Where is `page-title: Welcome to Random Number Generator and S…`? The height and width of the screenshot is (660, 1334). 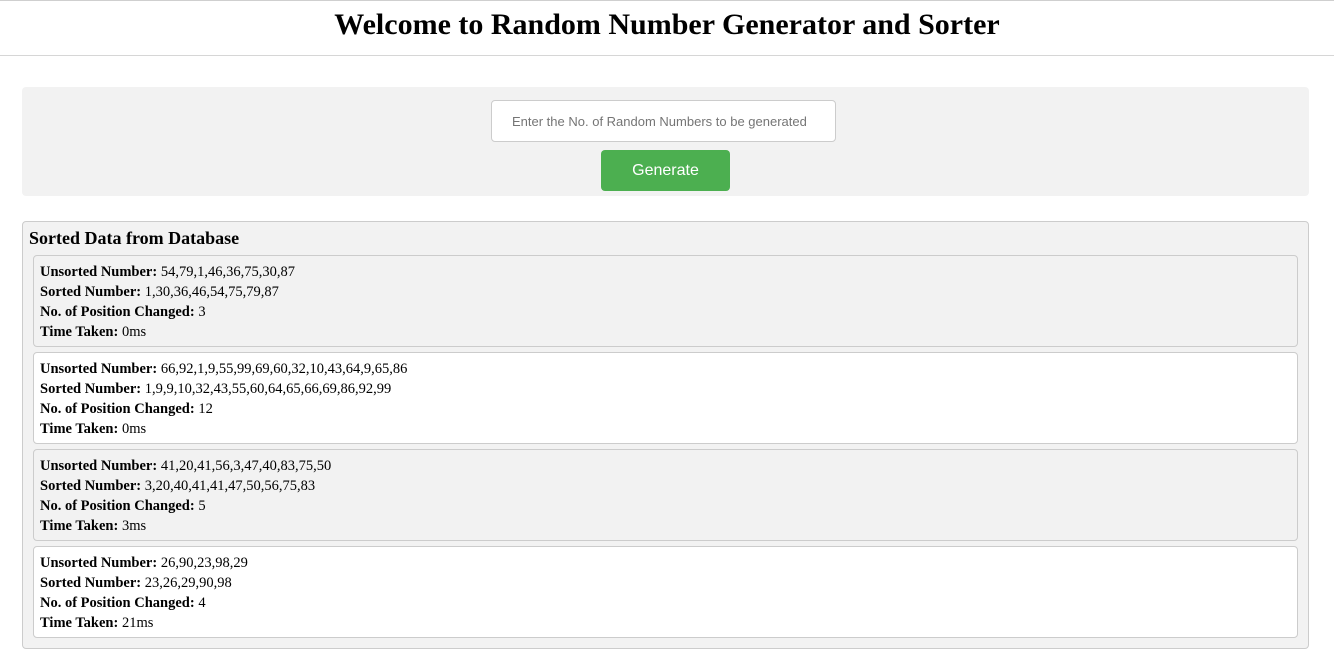 page-title: Welcome to Random Number Generator and S… is located at coordinates (667, 24).